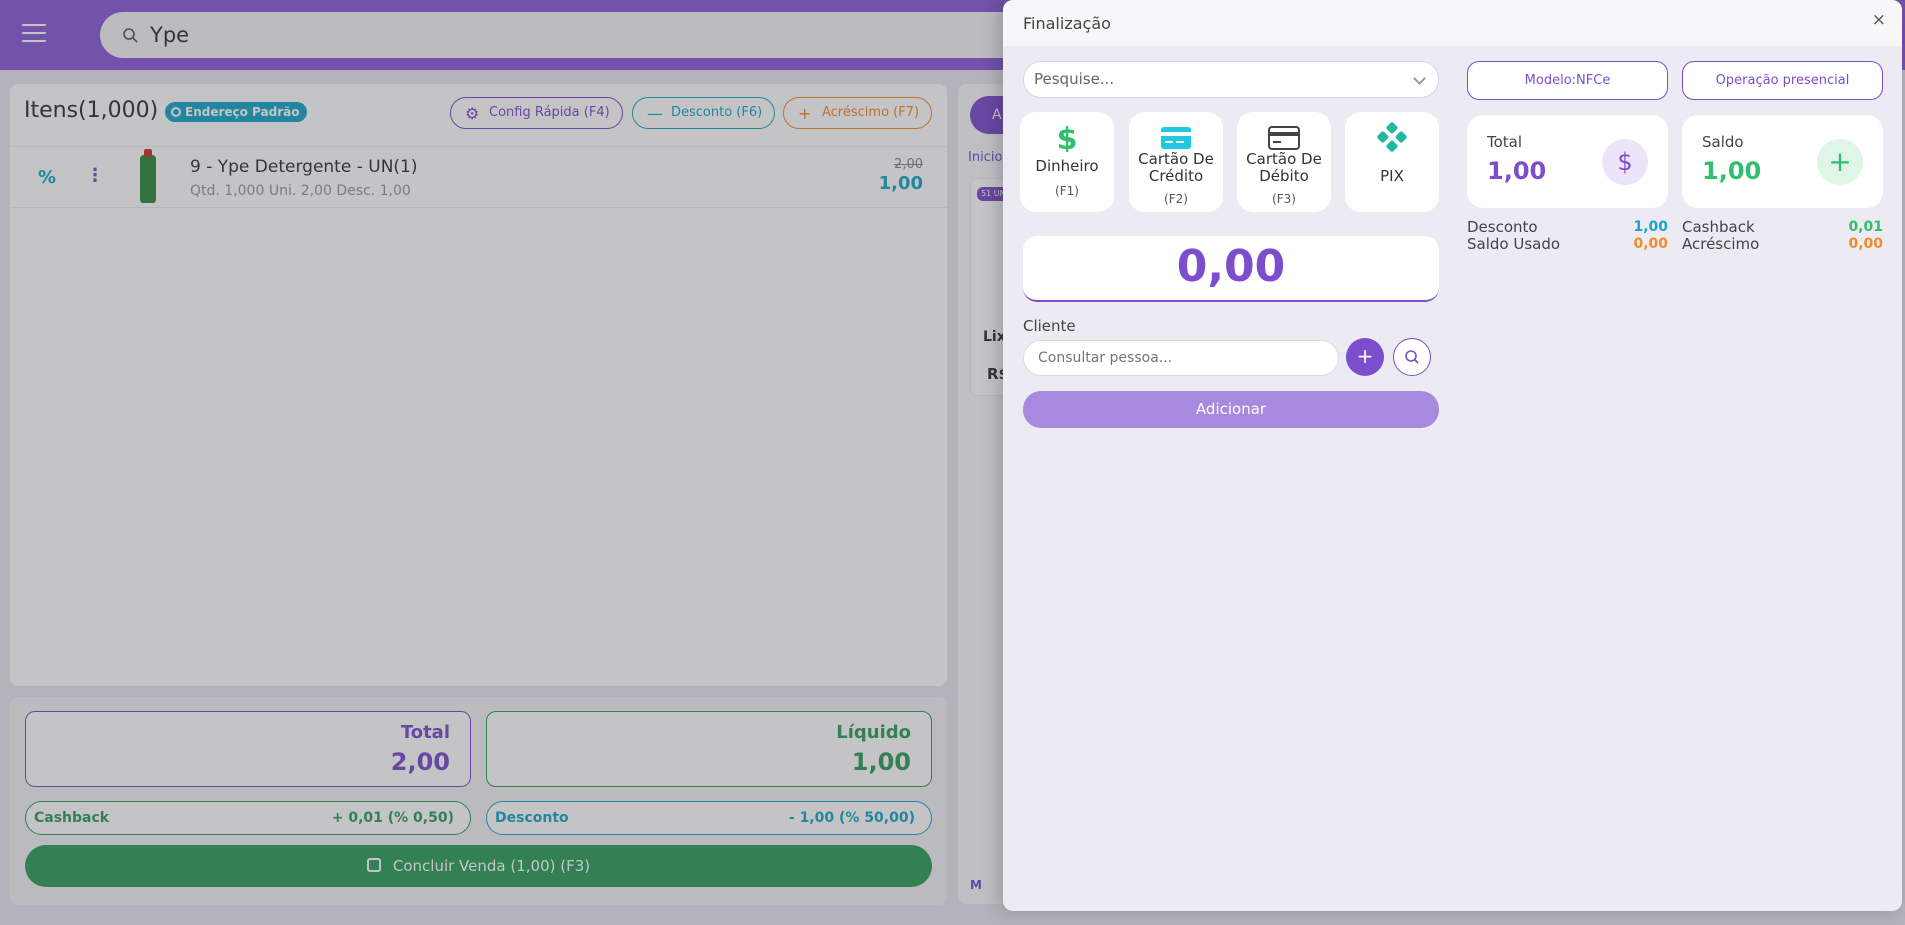 This screenshot has width=1905, height=925. What do you see at coordinates (1721, 244) in the screenshot?
I see `acrescimo-detail-label: Acréscimo` at bounding box center [1721, 244].